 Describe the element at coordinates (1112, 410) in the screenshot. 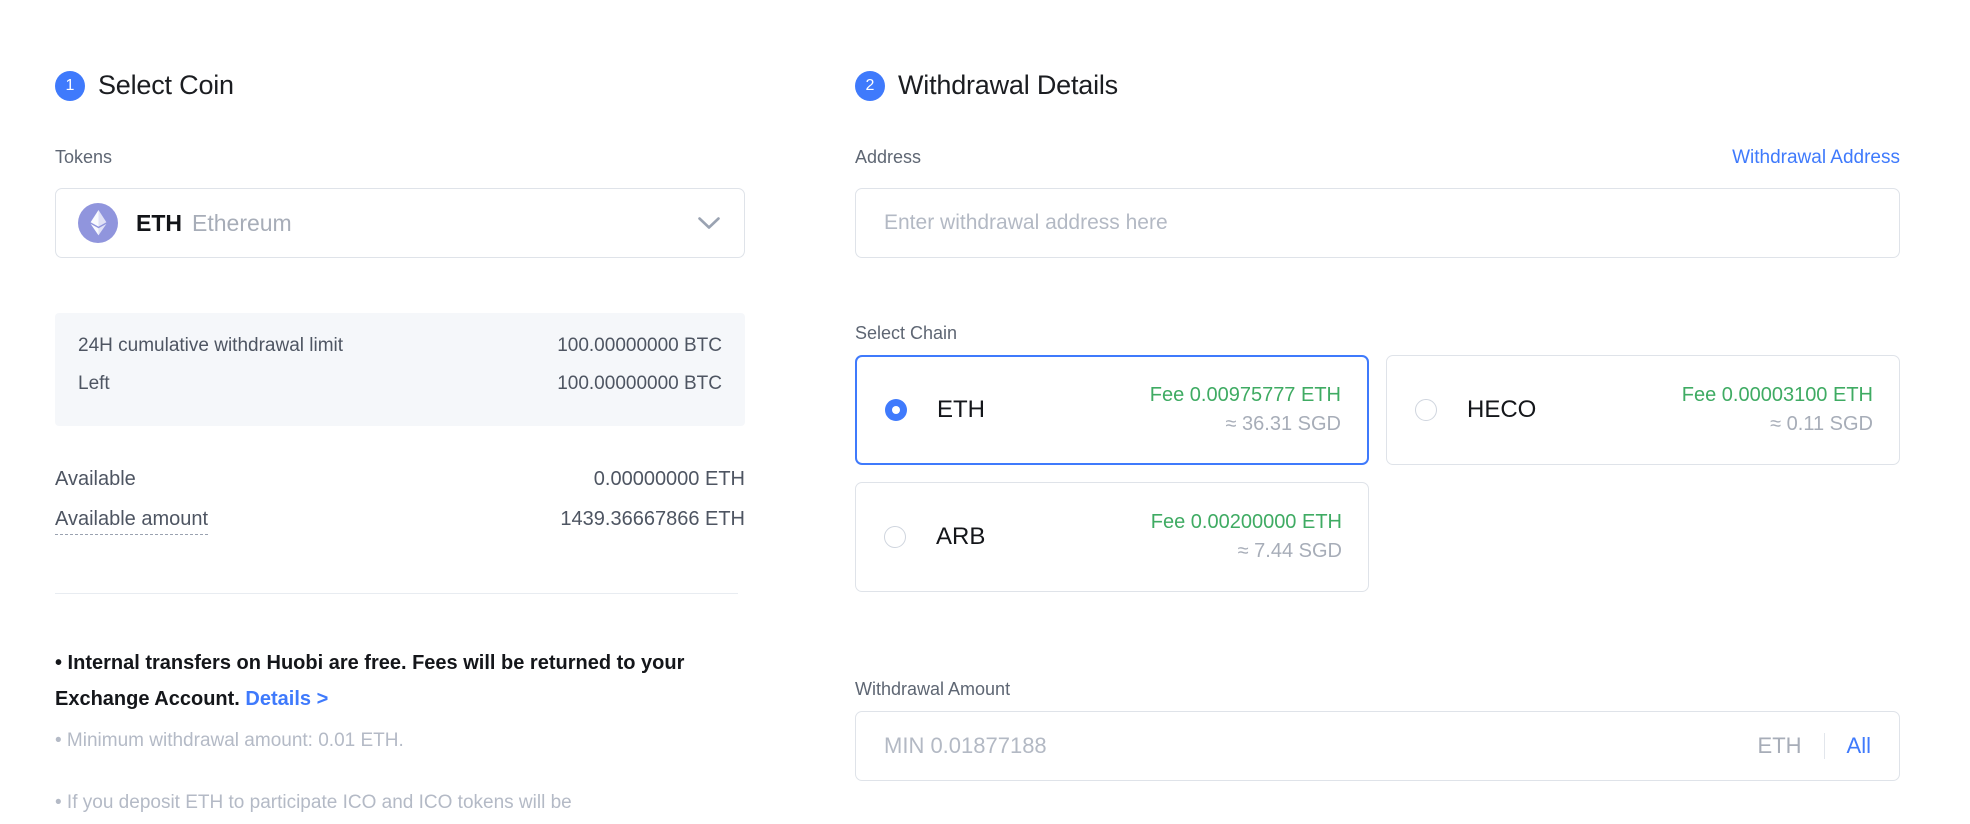

I see `chain-option-eth: ETH Fee 0.00975777 ETH ≈ 36.31 SGD` at that location.